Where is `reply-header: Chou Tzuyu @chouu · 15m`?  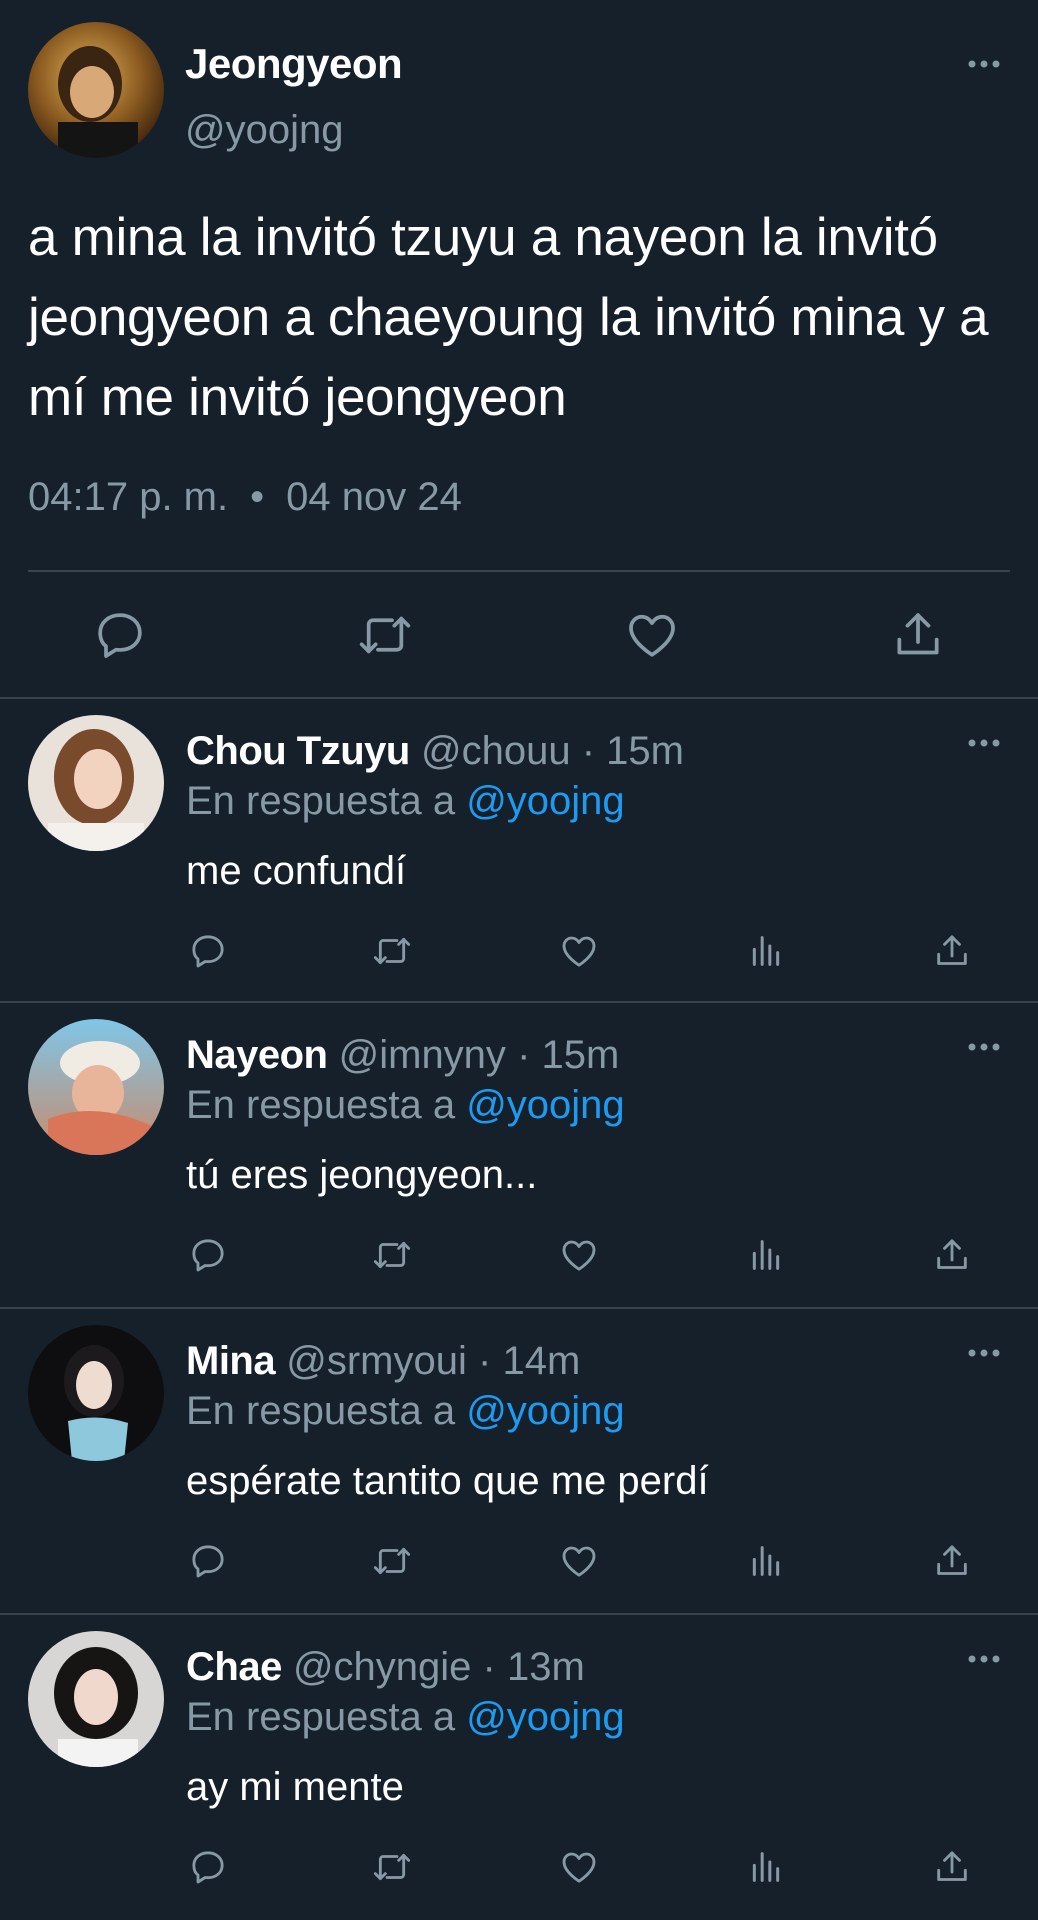 reply-header: Chou Tzuyu @chouu · 15m is located at coordinates (435, 751).